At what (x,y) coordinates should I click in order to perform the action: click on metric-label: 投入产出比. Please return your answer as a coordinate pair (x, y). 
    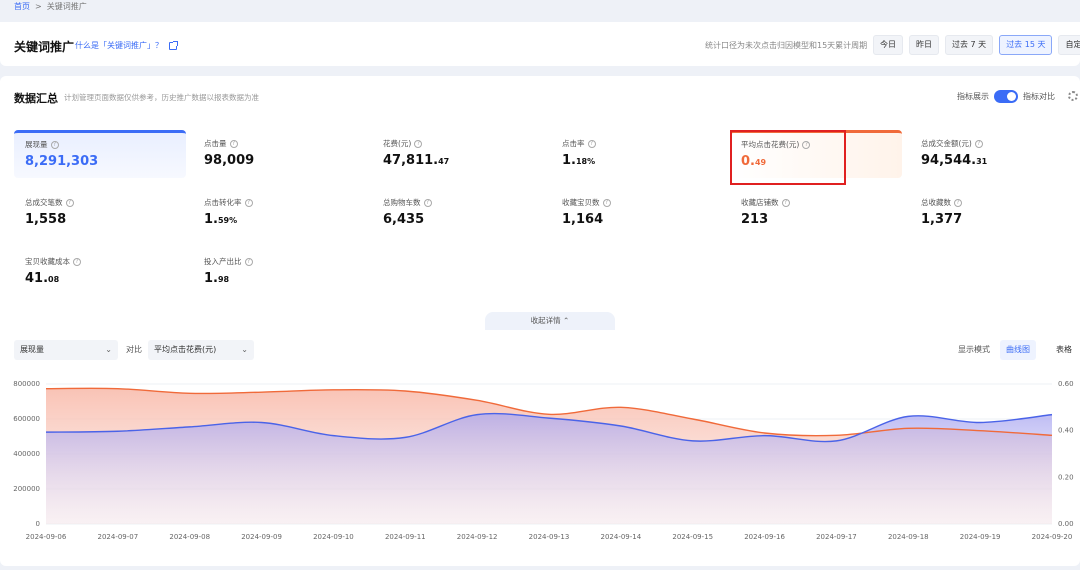
    Looking at the image, I should click on (223, 261).